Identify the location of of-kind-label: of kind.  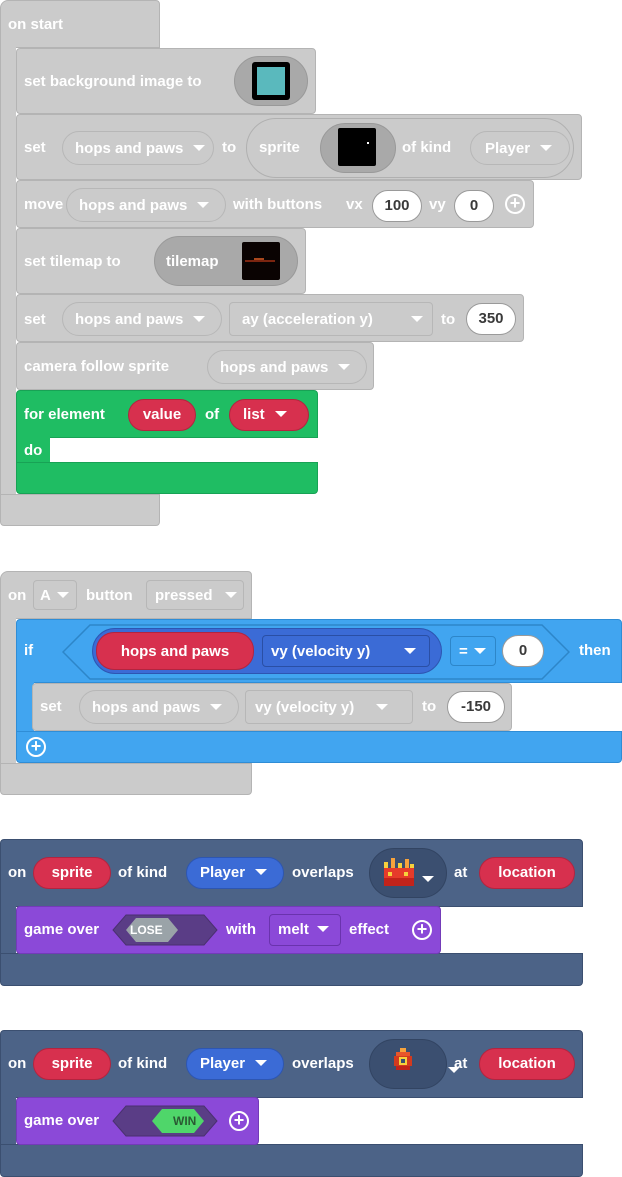
(427, 147).